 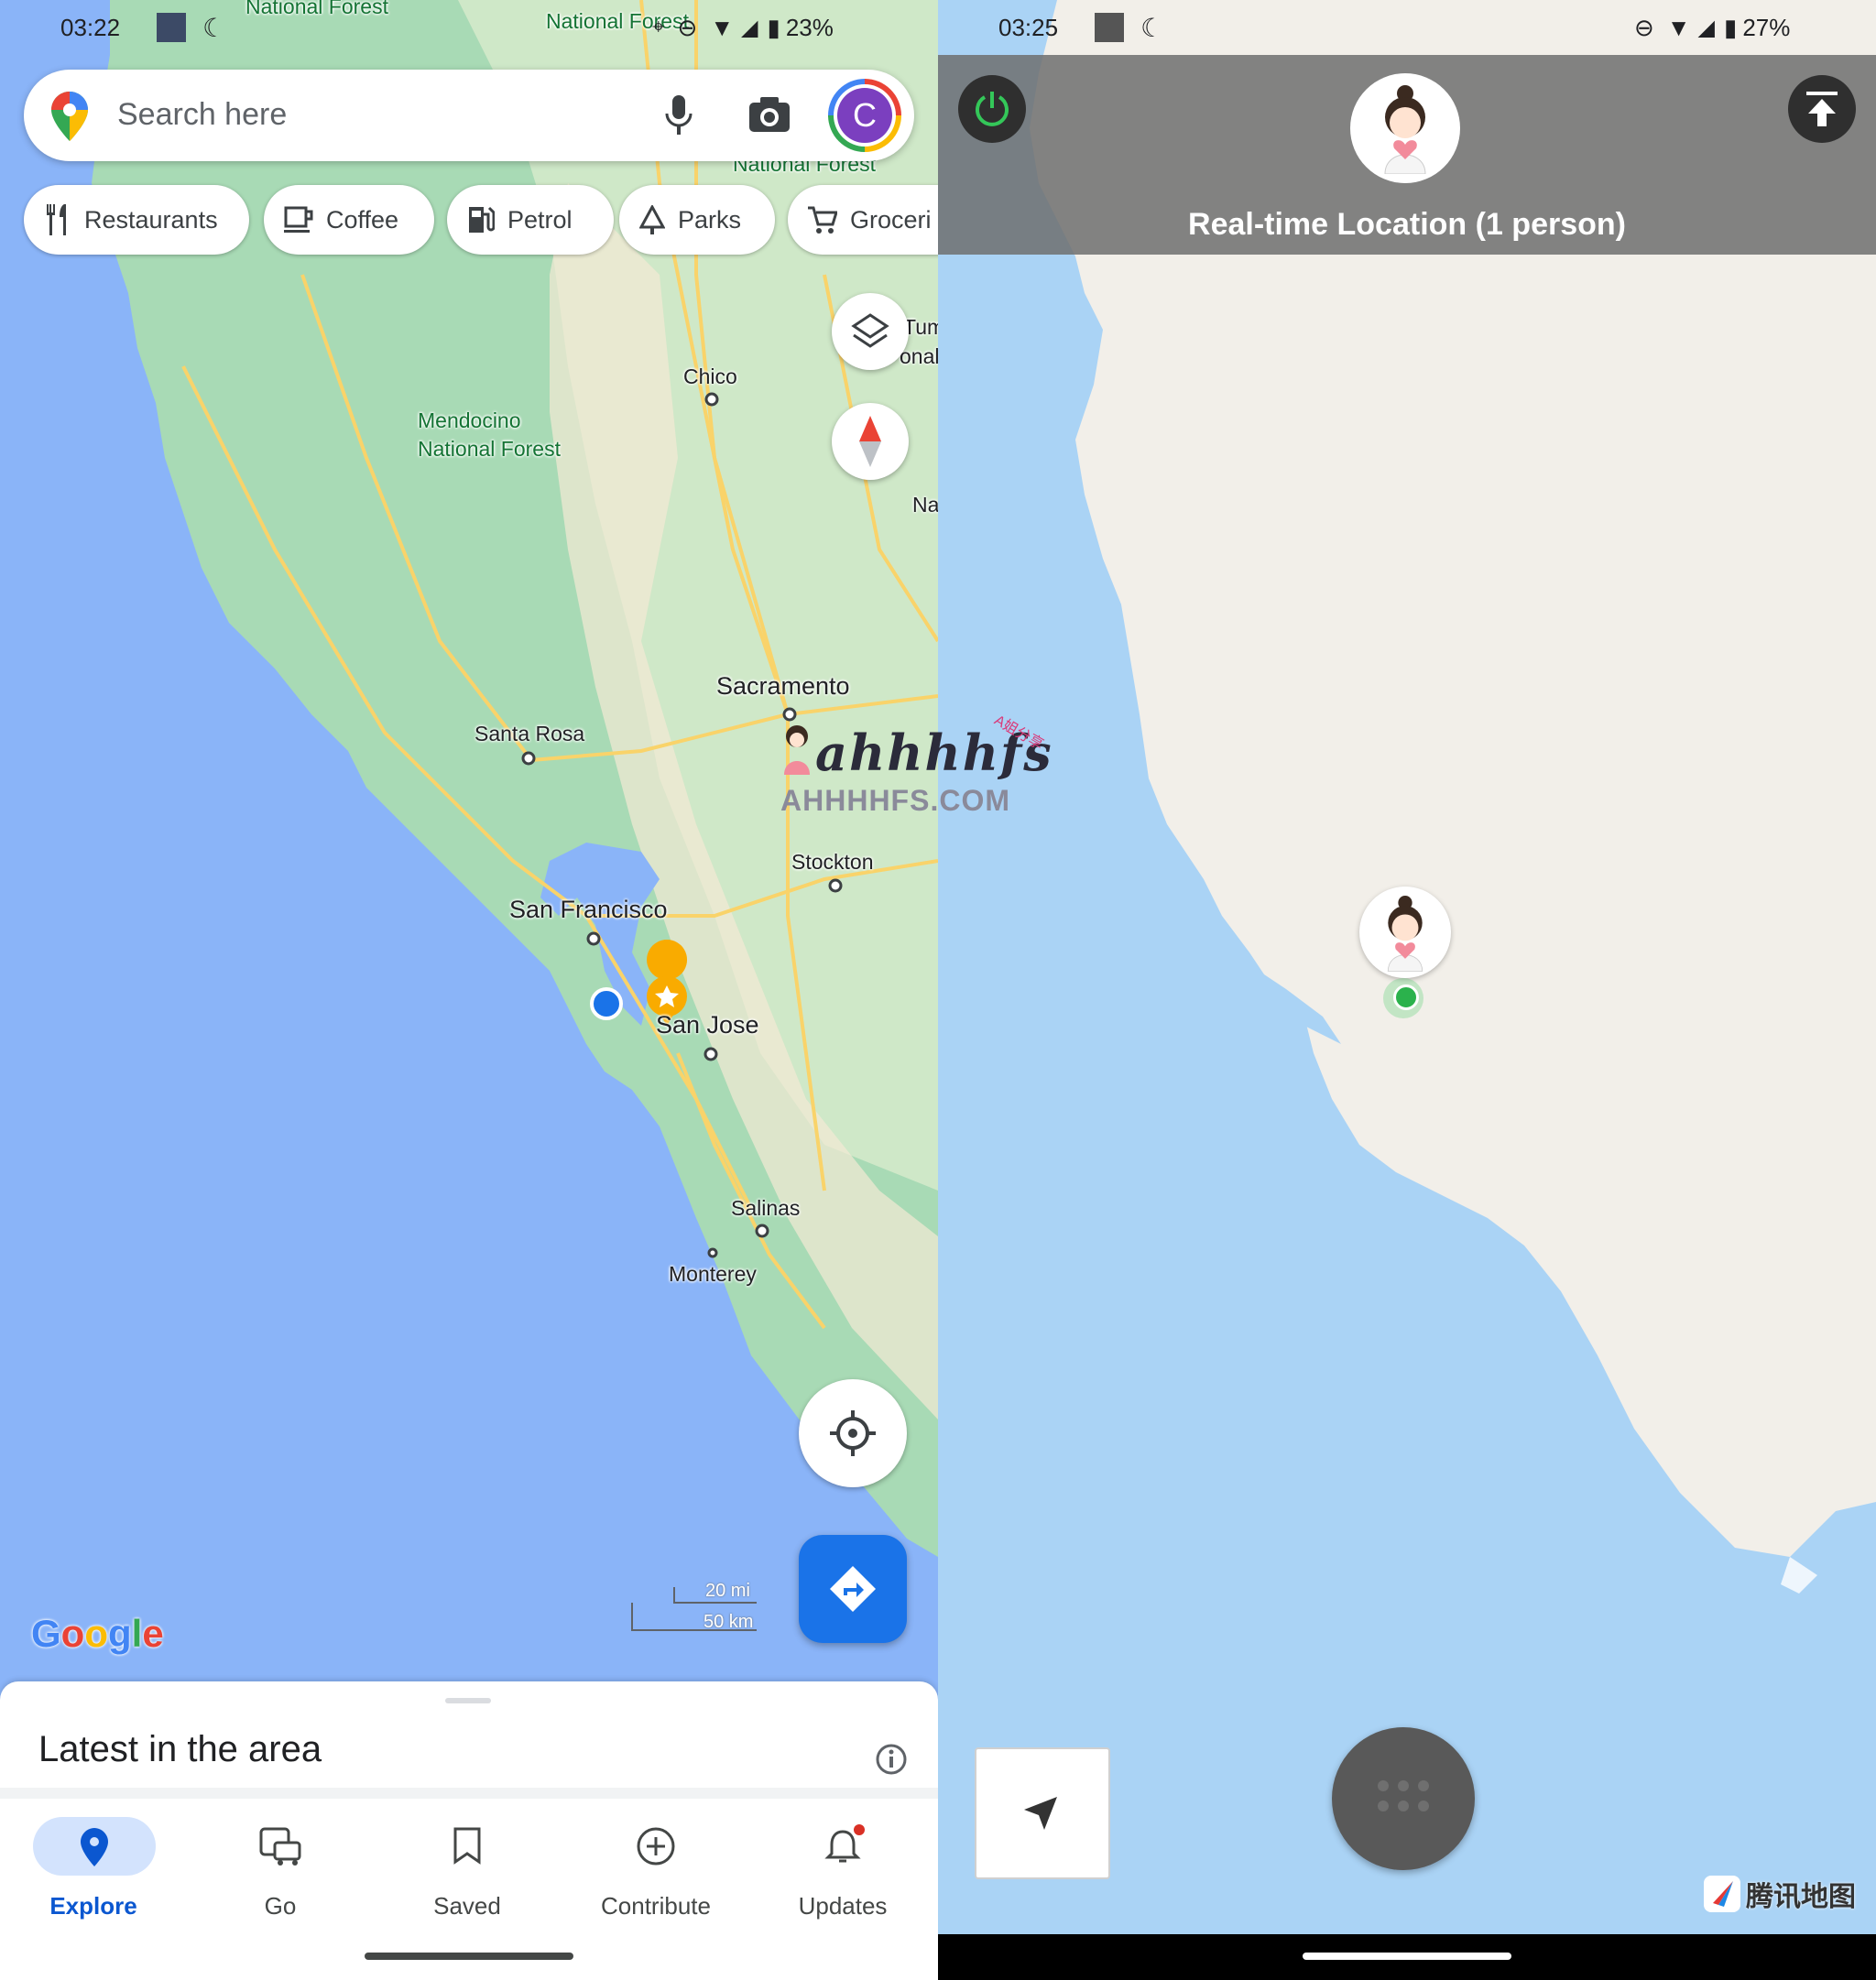 I want to click on nav-label: Saved, so click(x=467, y=1906).